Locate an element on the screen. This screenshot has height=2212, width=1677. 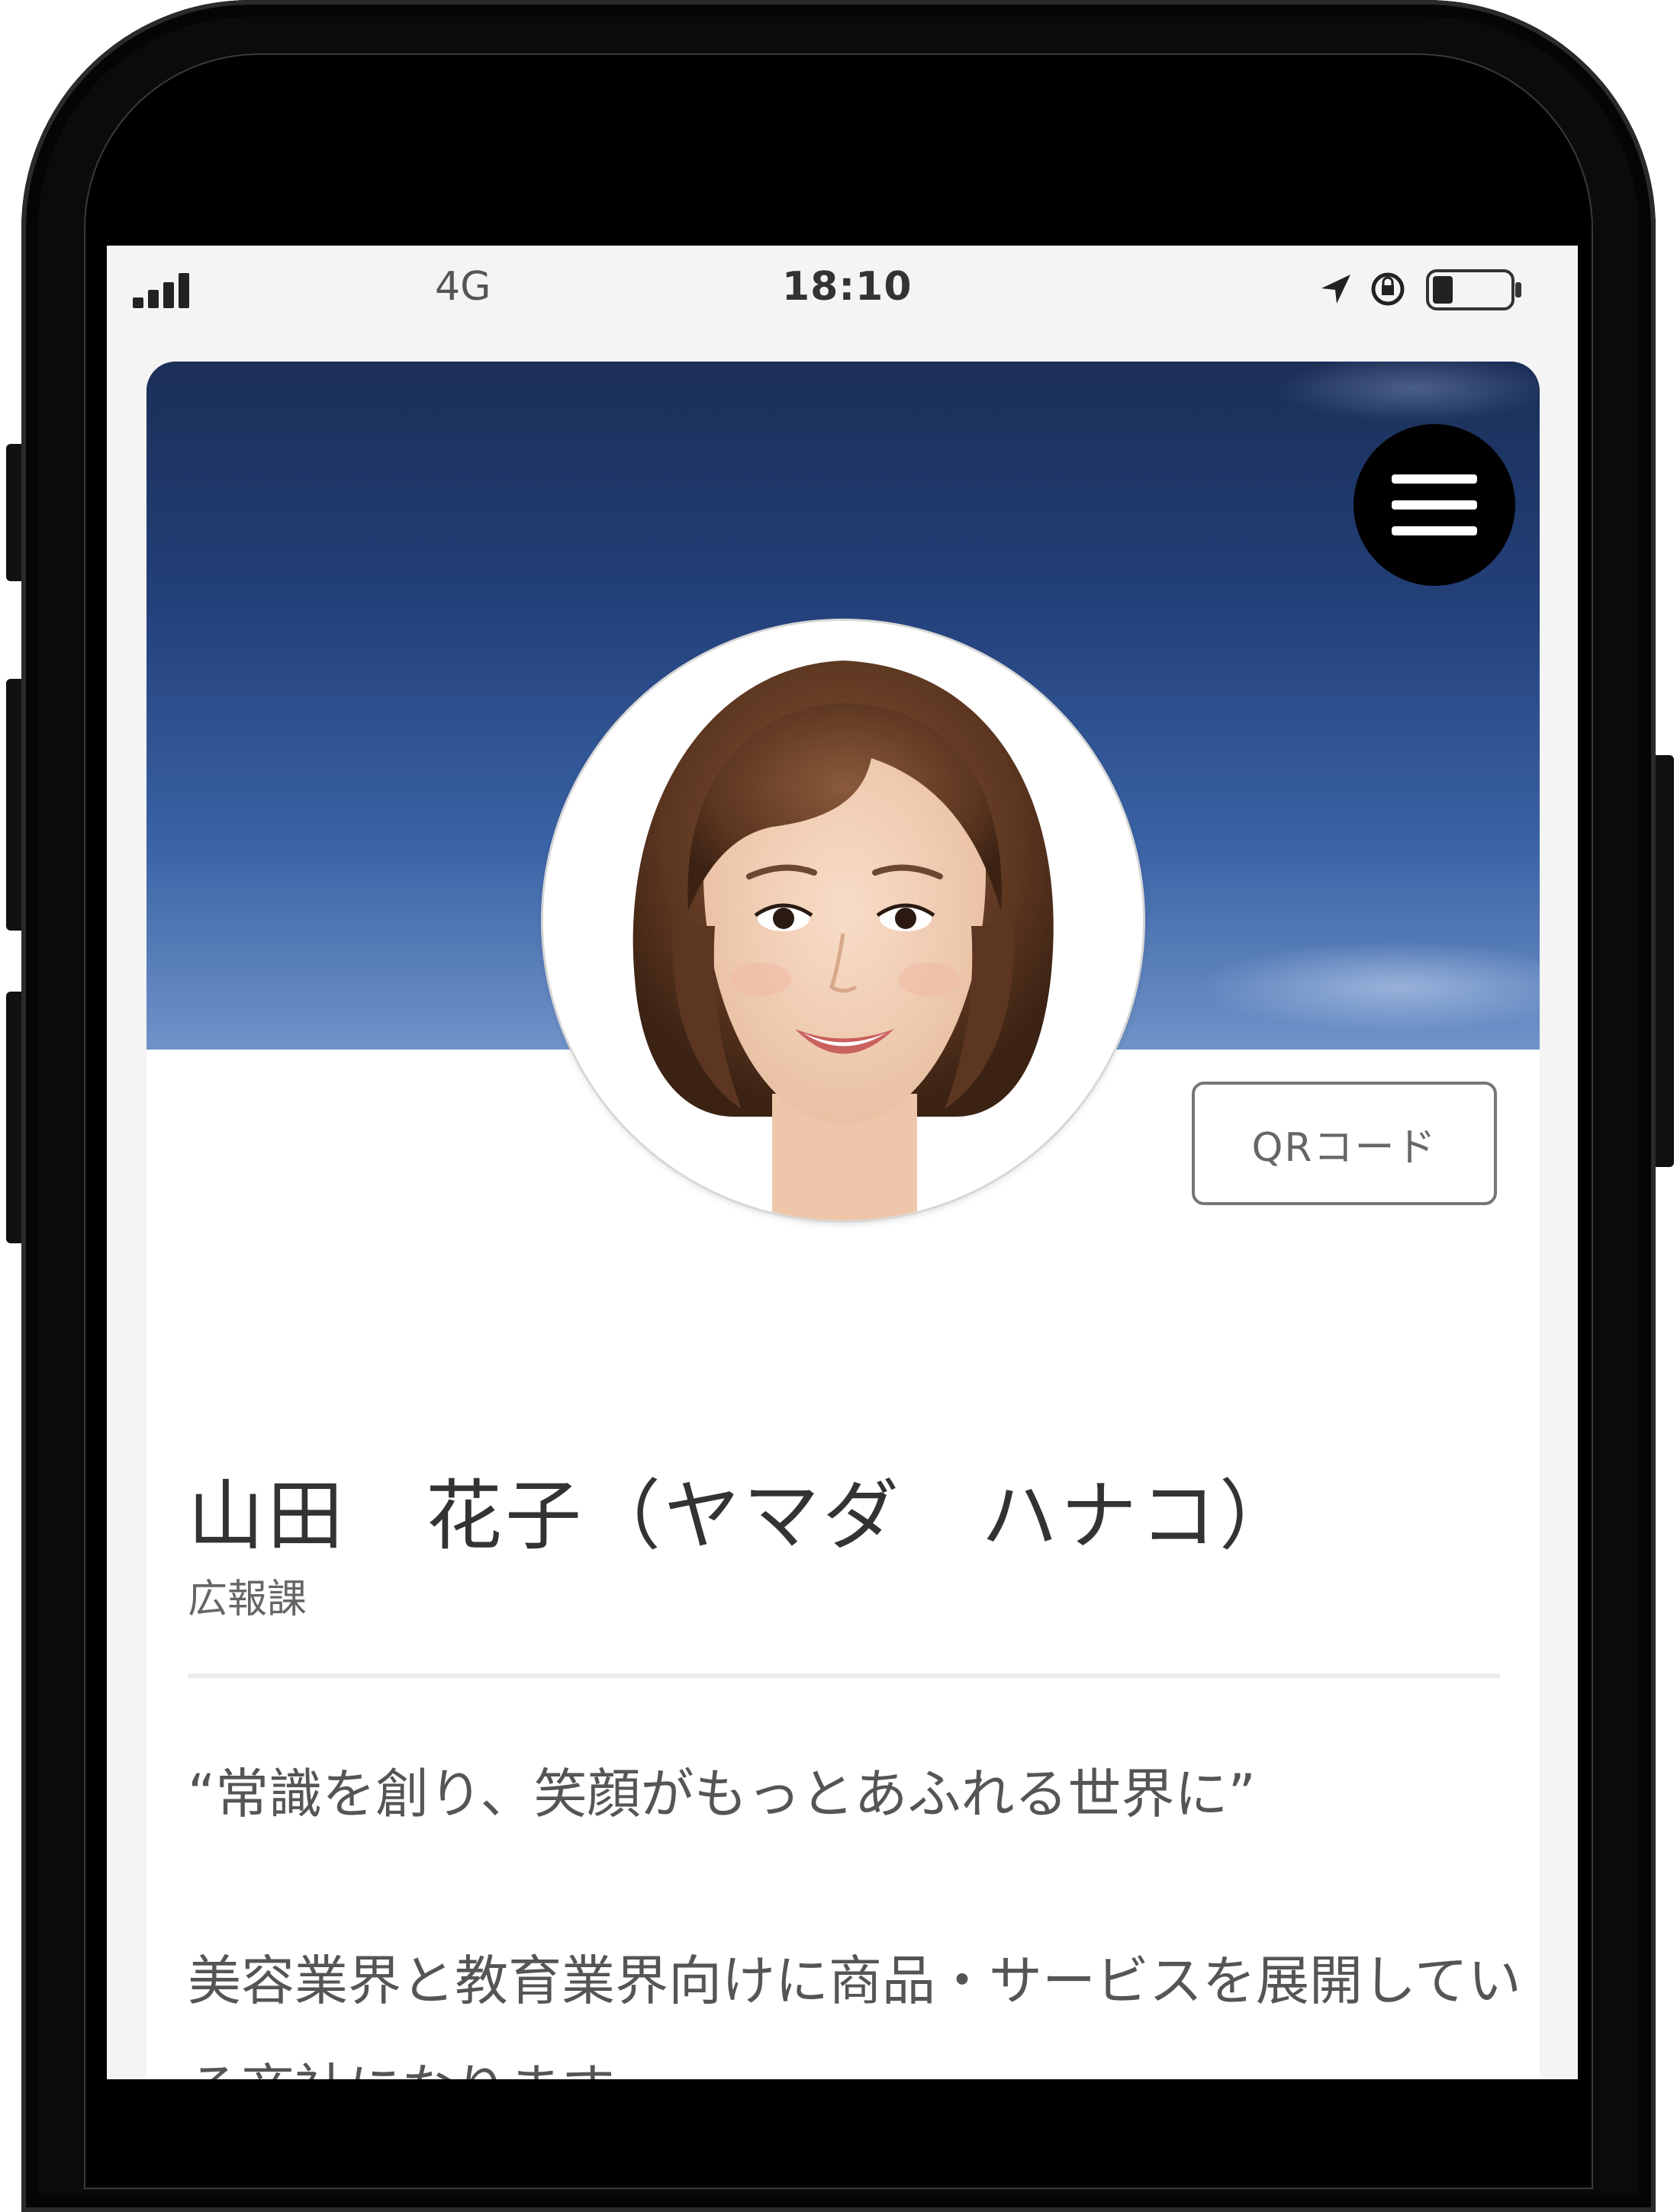
profile-department: 広報課 is located at coordinates (247, 1599).